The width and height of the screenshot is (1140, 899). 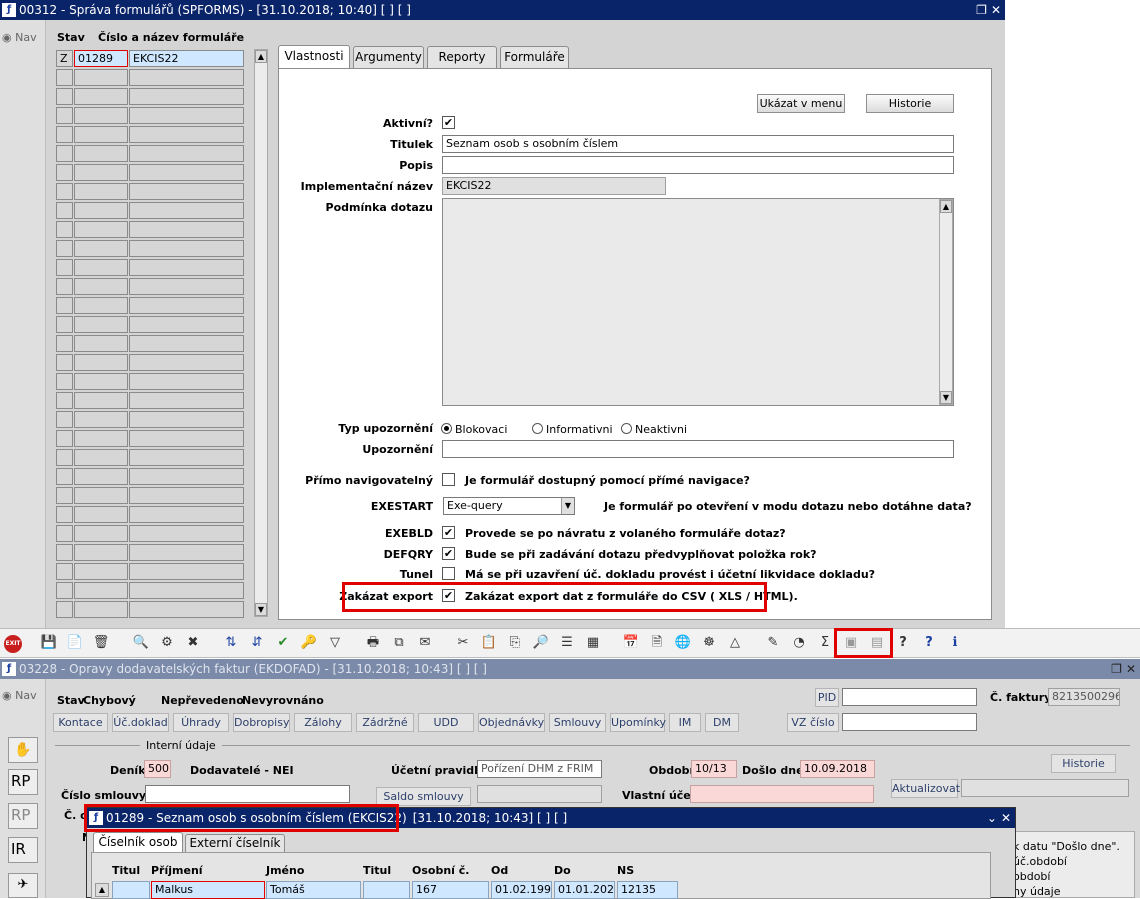 What do you see at coordinates (626, 428) in the screenshot?
I see `radio-neaktivni` at bounding box center [626, 428].